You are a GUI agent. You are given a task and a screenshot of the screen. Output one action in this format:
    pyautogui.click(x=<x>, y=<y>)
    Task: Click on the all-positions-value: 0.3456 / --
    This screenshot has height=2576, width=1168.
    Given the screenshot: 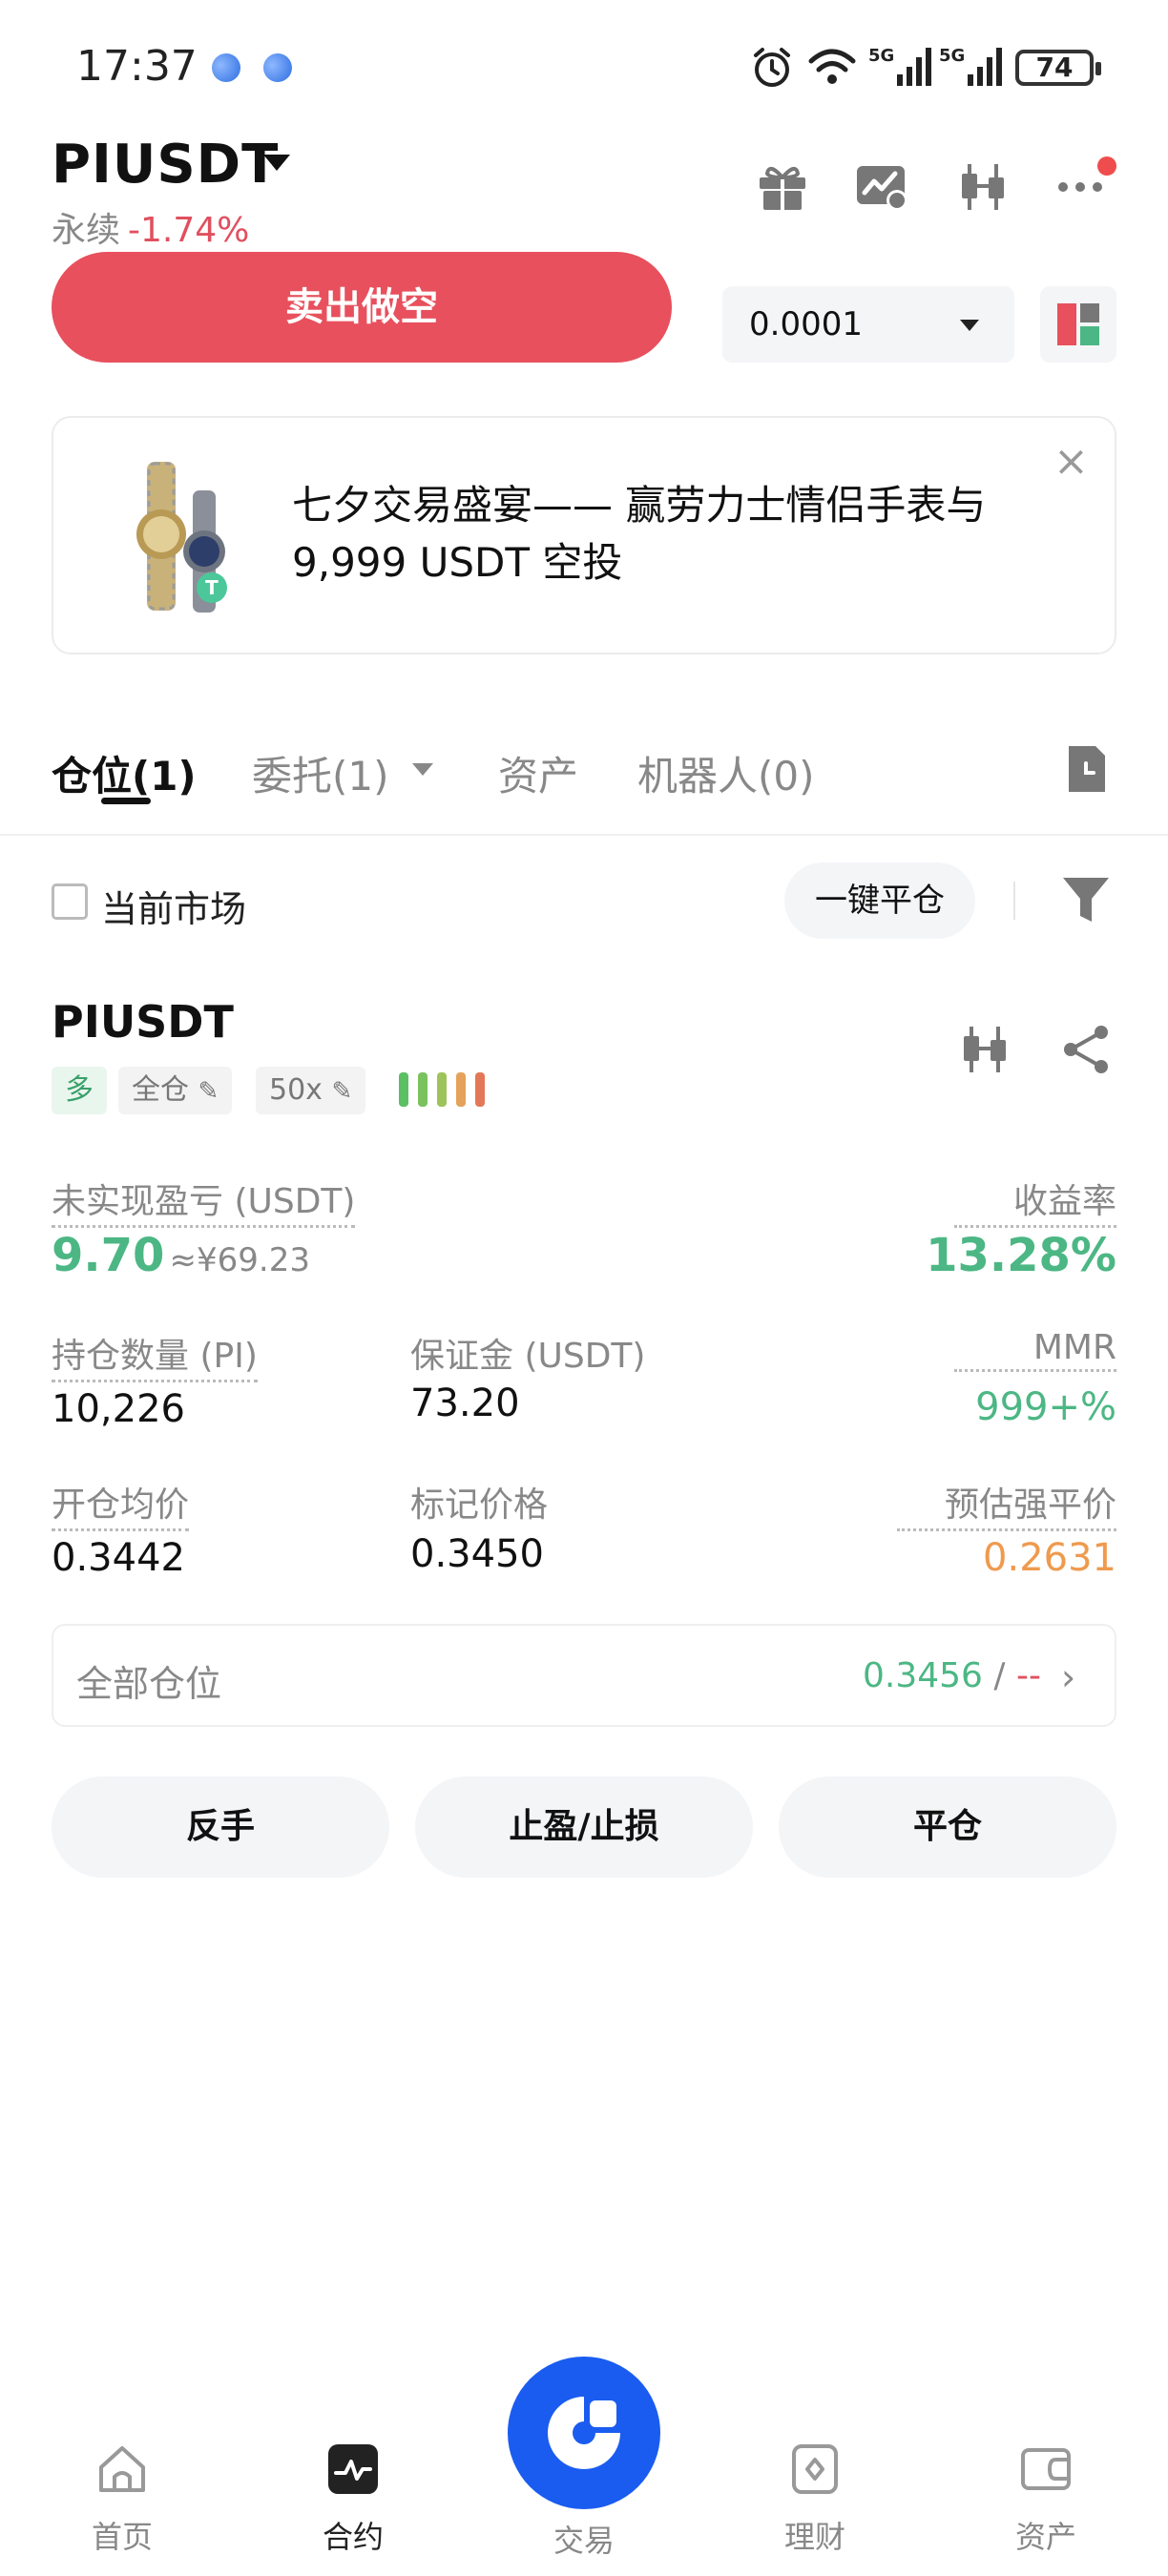 What is the action you would take?
    pyautogui.click(x=952, y=1675)
    